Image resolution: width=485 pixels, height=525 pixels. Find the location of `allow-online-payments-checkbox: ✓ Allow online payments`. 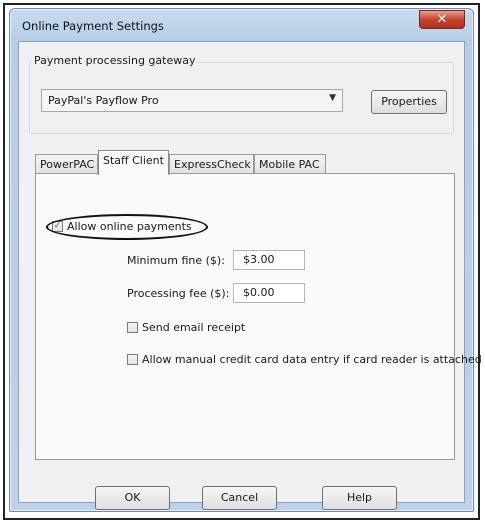

allow-online-payments-checkbox: ✓ Allow online payments is located at coordinates (122, 226).